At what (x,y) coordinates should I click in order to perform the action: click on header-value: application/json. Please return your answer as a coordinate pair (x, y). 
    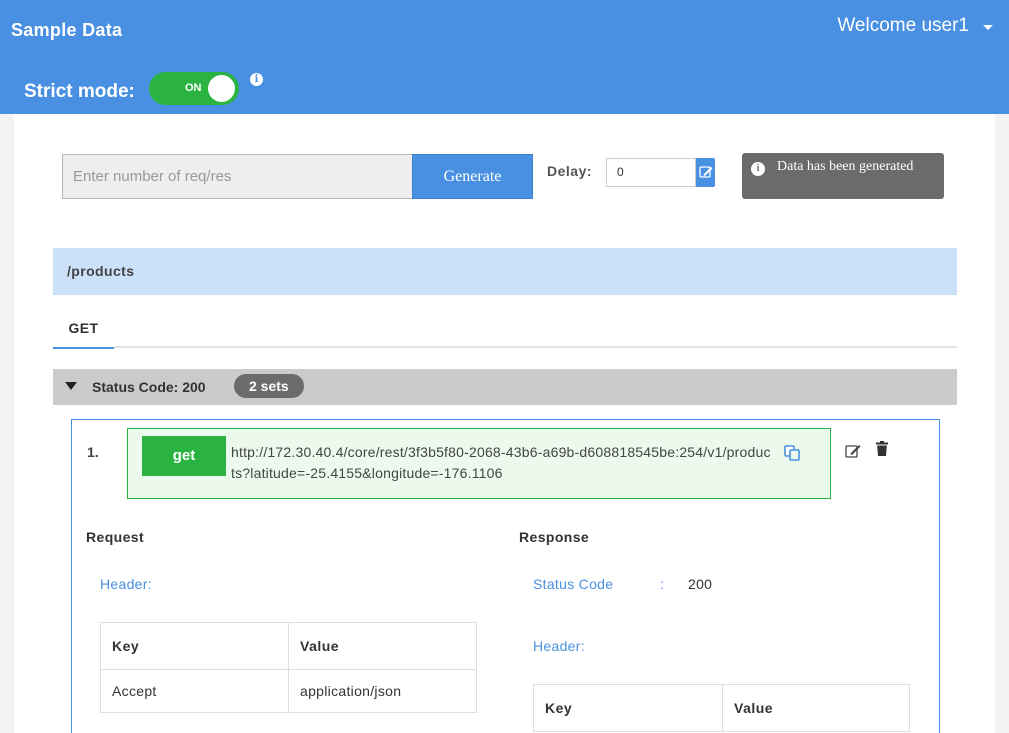
    Looking at the image, I should click on (382, 691).